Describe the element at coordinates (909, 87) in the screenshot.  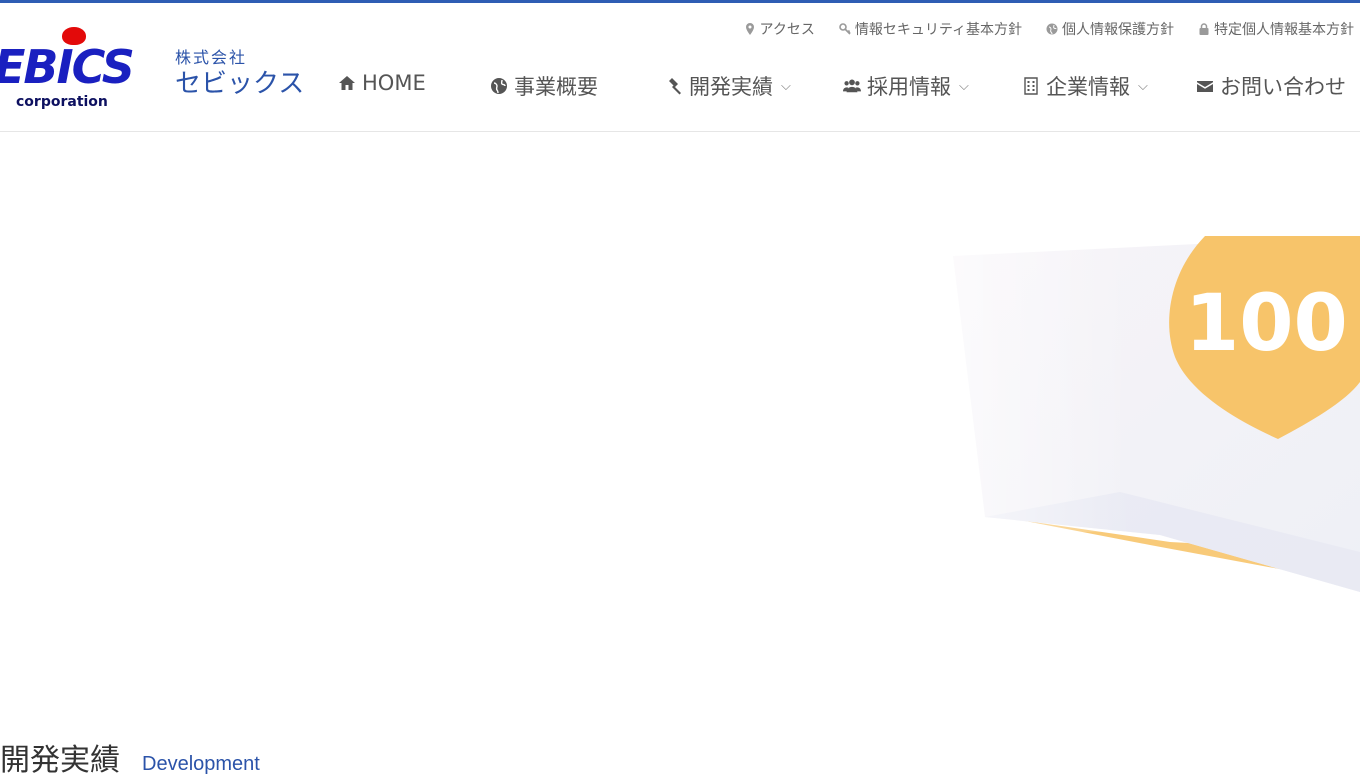
I see `nav-item-label: 採用情報` at that location.